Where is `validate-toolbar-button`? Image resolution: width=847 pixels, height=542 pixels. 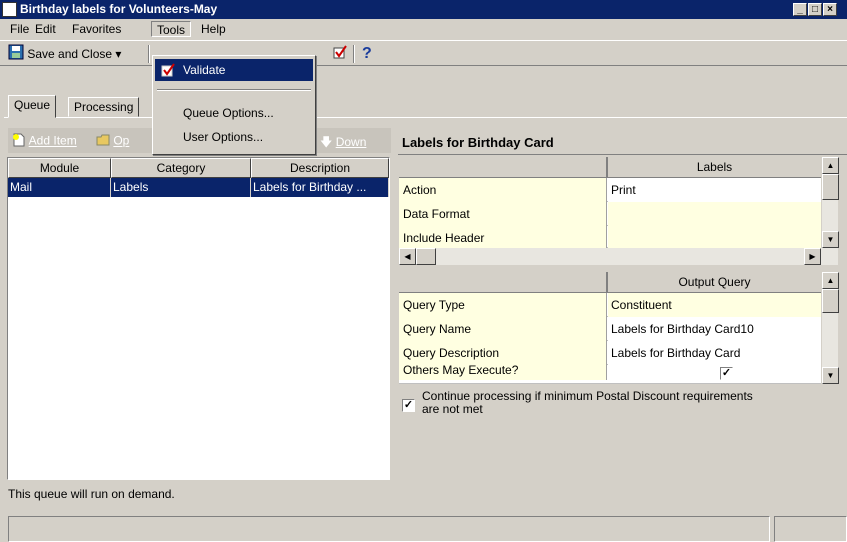
validate-toolbar-button is located at coordinates (340, 54).